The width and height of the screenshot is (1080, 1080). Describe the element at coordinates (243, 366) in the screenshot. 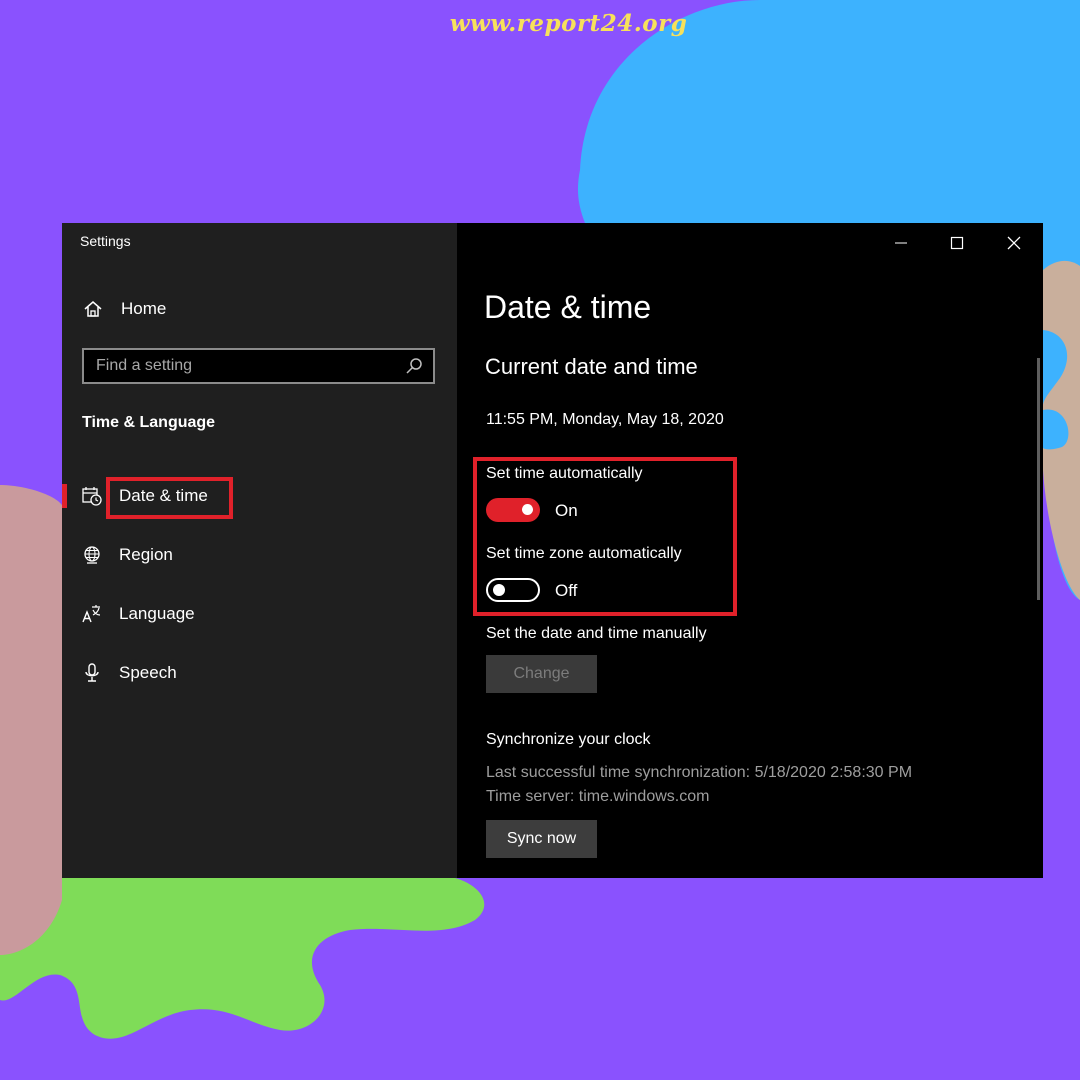

I see `search-input` at that location.